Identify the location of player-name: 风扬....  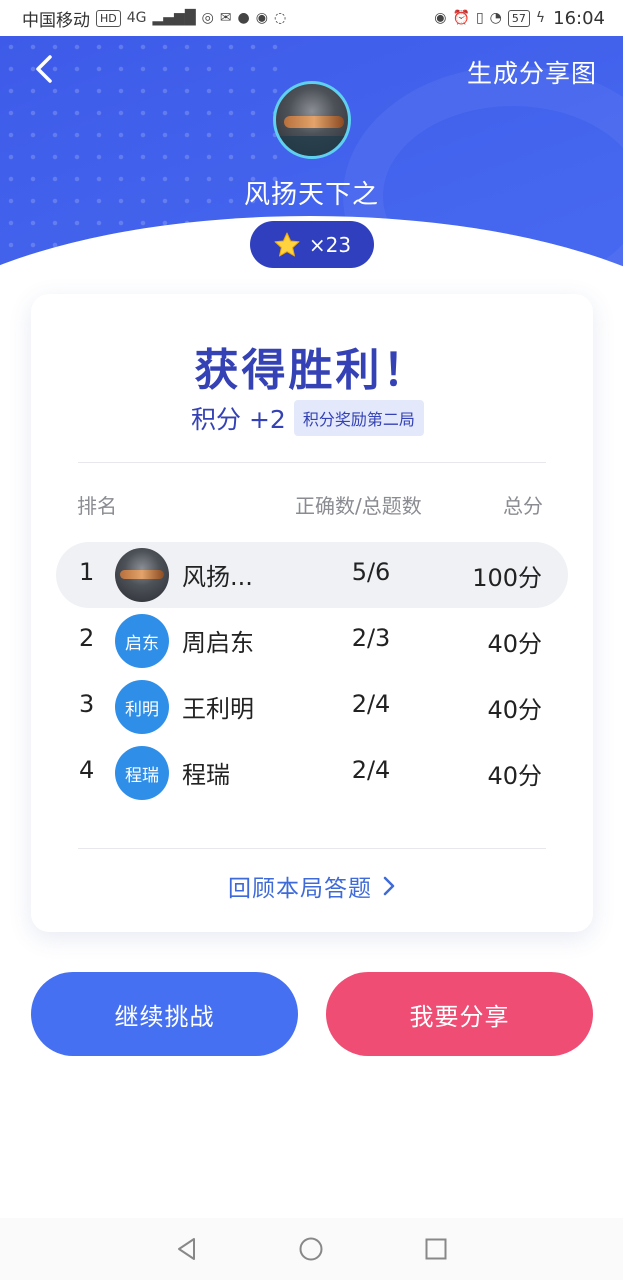
(217, 577).